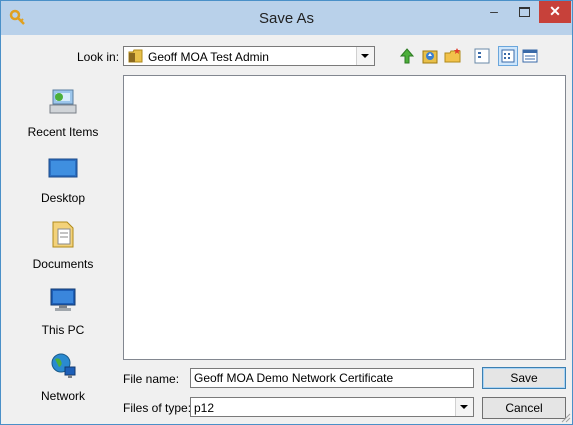 This screenshot has height=425, width=573. I want to click on place-label: Desktop, so click(63, 198).